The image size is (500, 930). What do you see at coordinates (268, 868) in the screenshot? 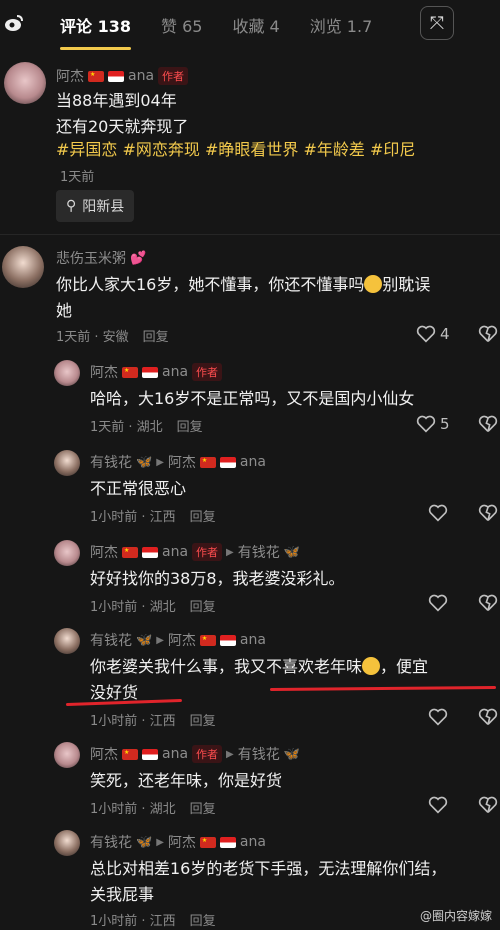
I see `comment-text: 总比对相差16岁的老货下手强，无法理解你们结，` at bounding box center [268, 868].